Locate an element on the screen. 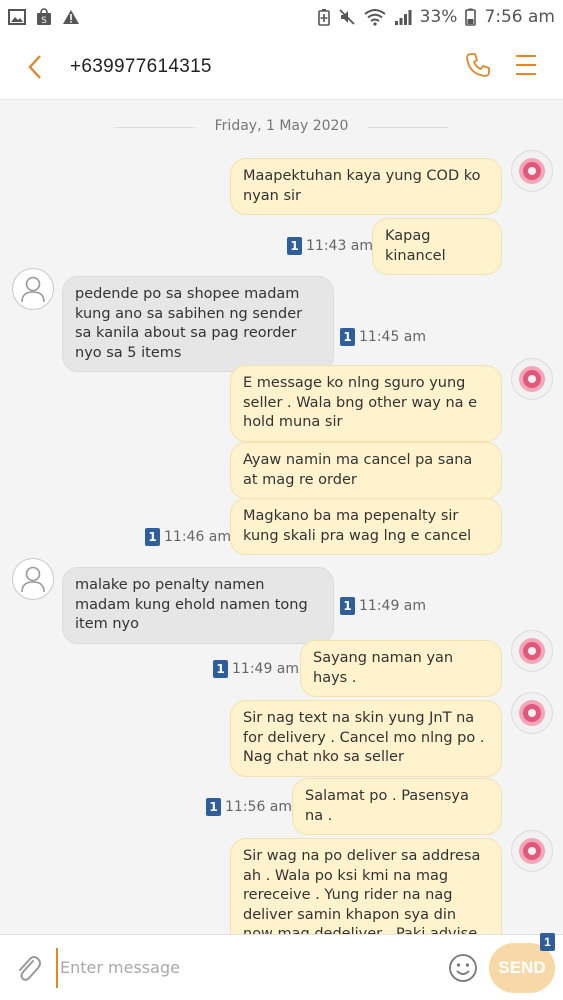  compose-bar: SEND 1 is located at coordinates (281, 966).